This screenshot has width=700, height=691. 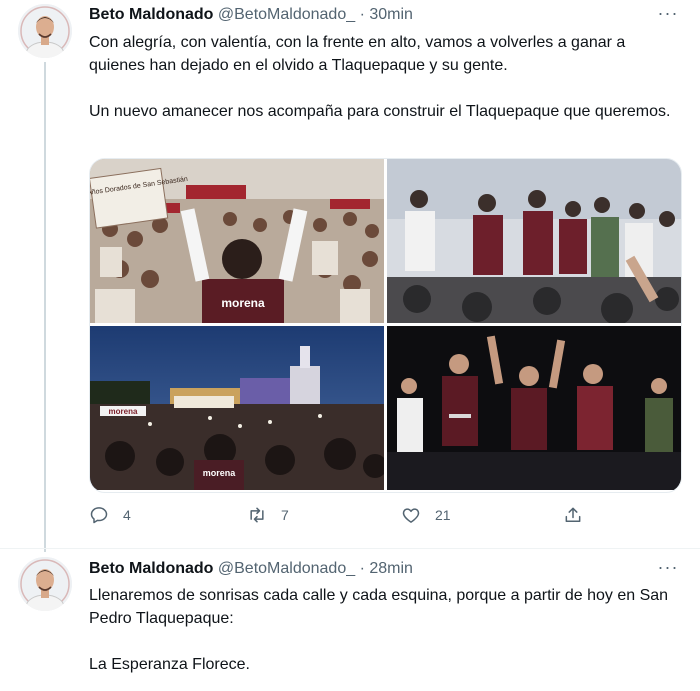 What do you see at coordinates (99, 515) in the screenshot?
I see `reply-icon` at bounding box center [99, 515].